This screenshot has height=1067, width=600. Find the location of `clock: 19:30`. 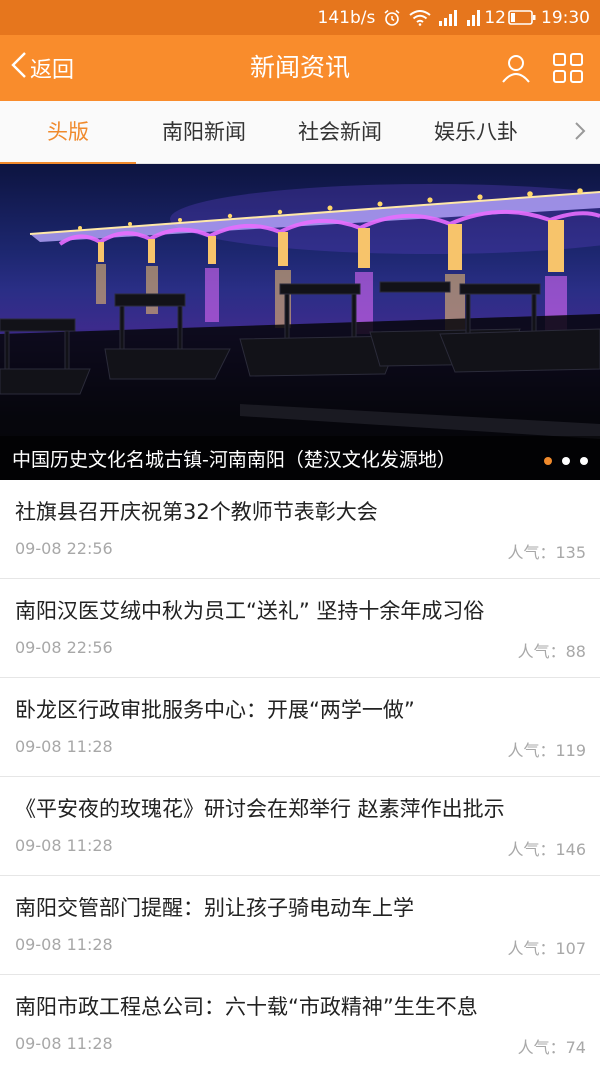

clock: 19:30 is located at coordinates (565, 17).